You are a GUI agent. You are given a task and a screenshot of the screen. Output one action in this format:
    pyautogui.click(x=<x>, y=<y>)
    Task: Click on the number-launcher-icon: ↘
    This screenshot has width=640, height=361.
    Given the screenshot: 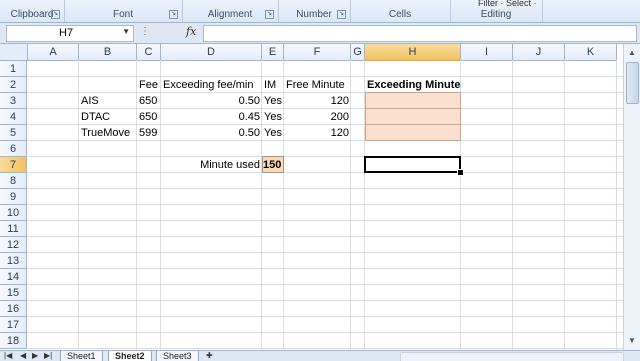 What is the action you would take?
    pyautogui.click(x=341, y=14)
    